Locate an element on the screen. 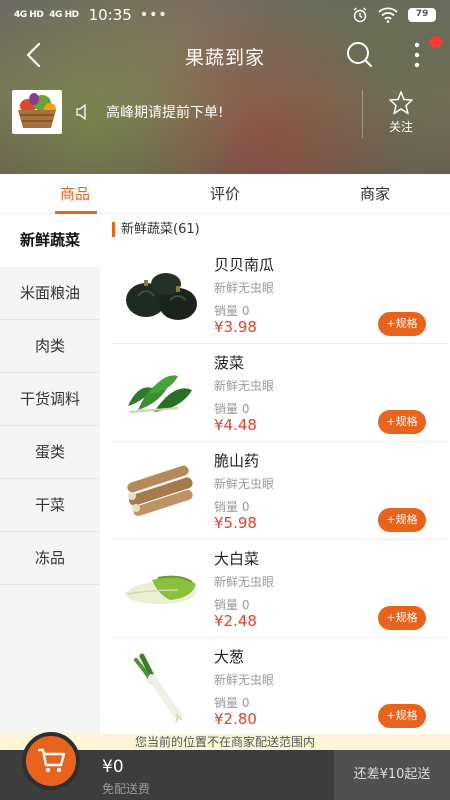 This screenshot has width=450, height=800. more-menu-button is located at coordinates (417, 55).